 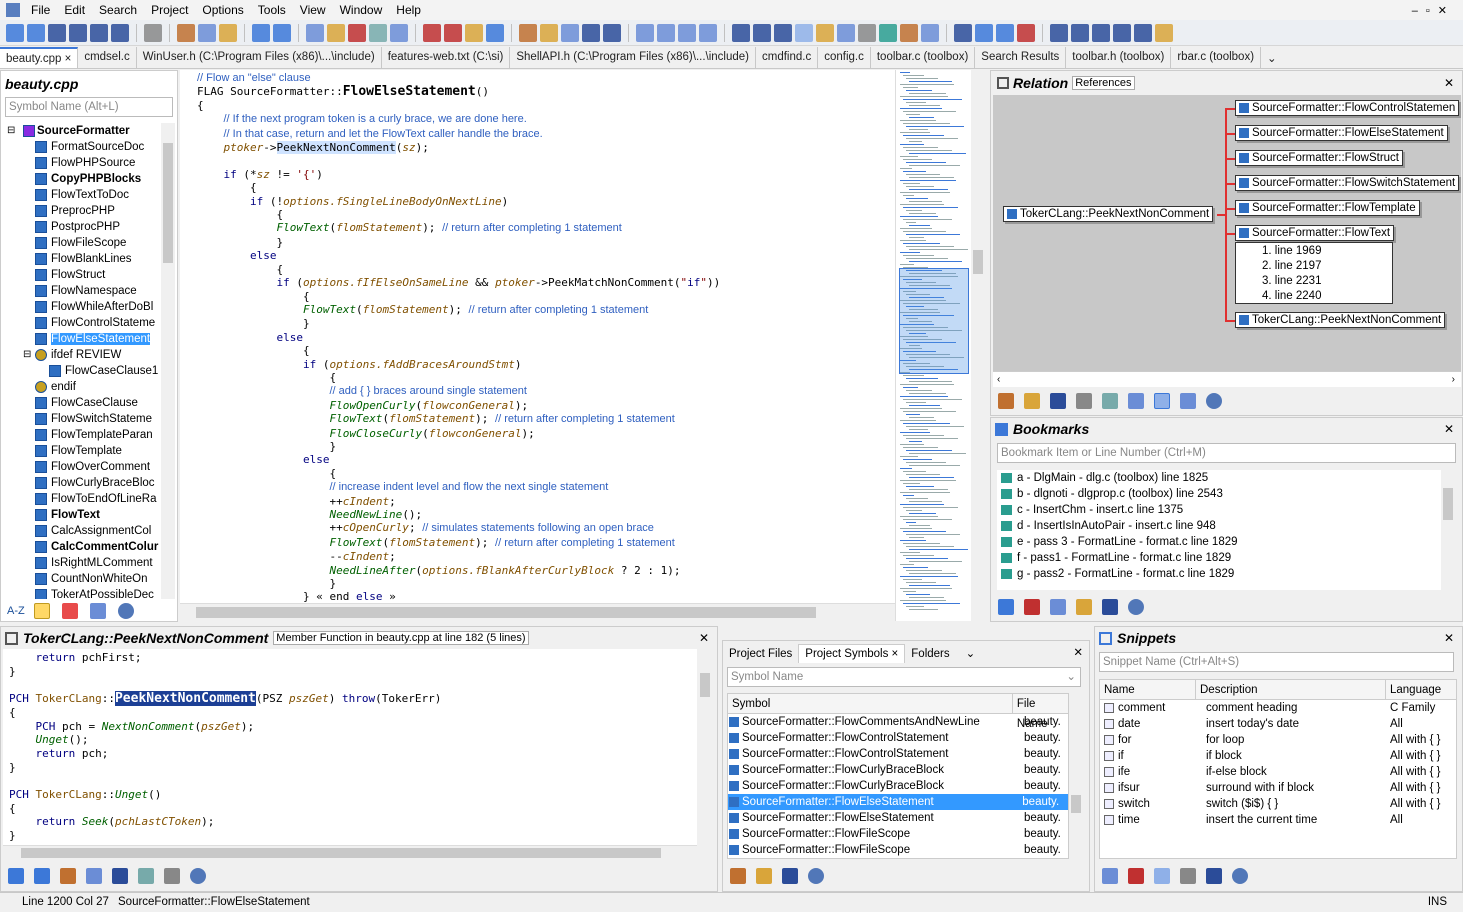 What do you see at coordinates (1110, 607) in the screenshot?
I see `save-icon` at bounding box center [1110, 607].